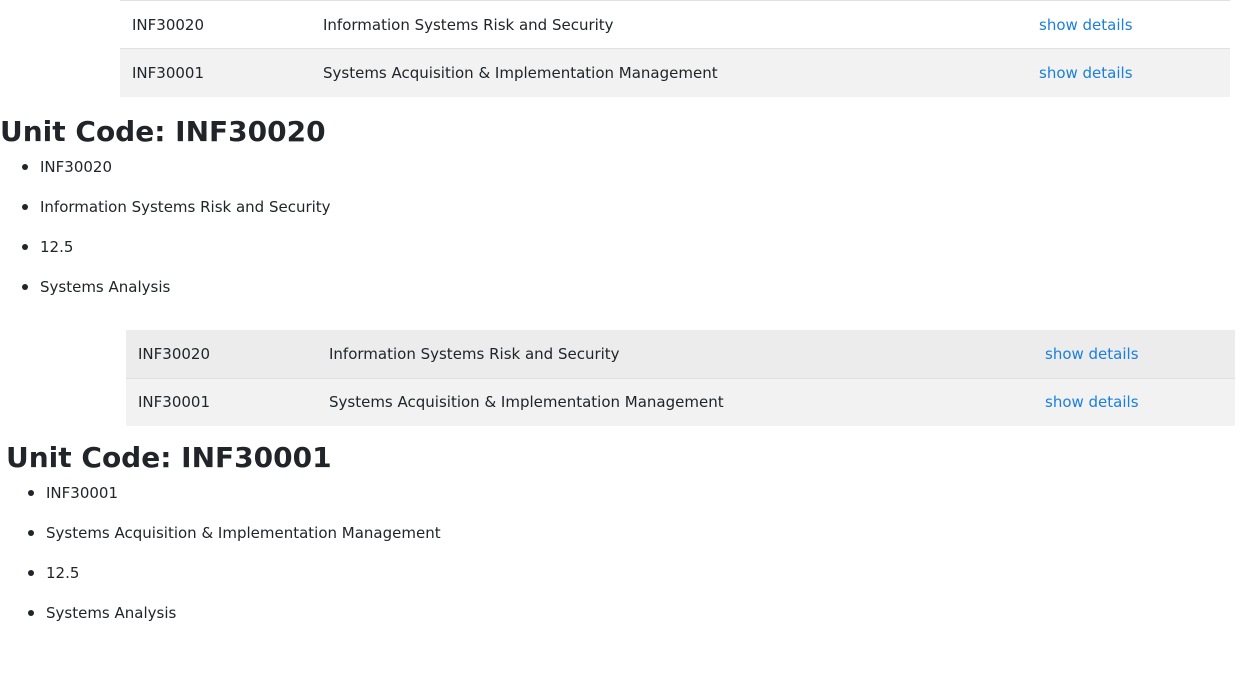 The height and width of the screenshot is (676, 1240). Describe the element at coordinates (169, 457) in the screenshot. I see `unit-detail-heading: Unit Code: INF30001` at that location.